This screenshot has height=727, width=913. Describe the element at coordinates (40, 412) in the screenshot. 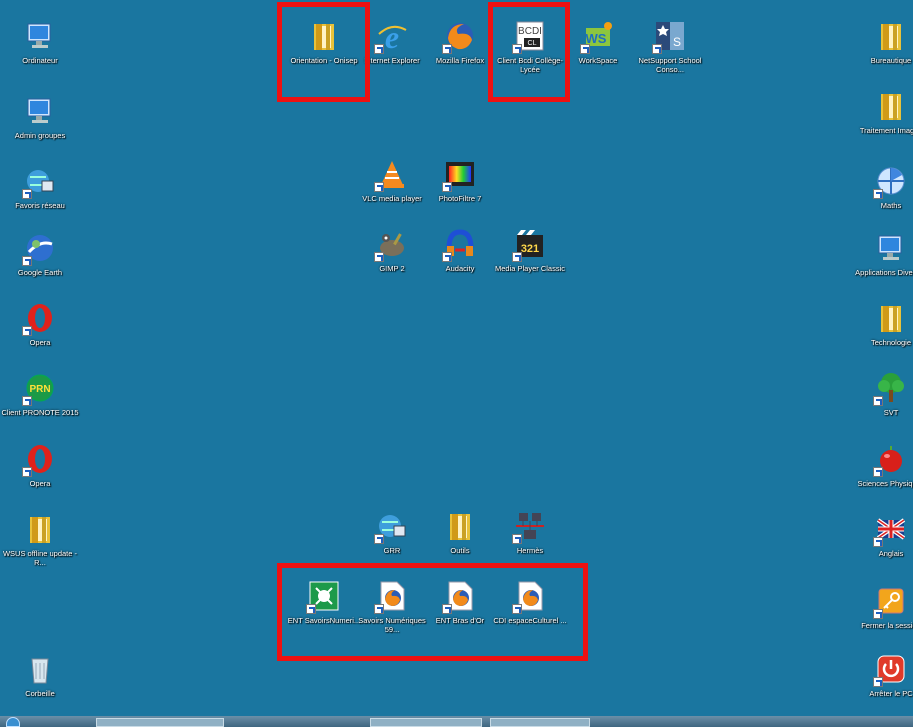

I see `icon-label: Client PRONOTE 2015` at that location.